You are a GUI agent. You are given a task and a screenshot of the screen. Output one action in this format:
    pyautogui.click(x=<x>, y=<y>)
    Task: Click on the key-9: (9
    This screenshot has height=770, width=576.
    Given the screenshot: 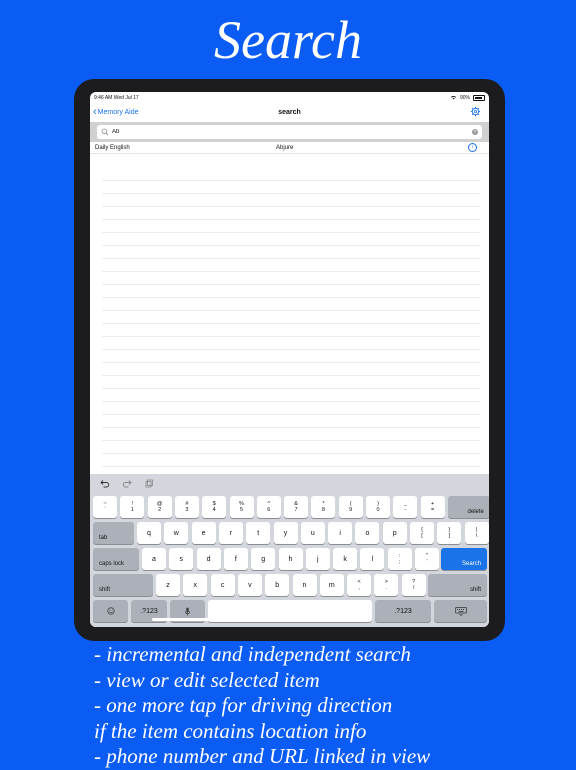 What is the action you would take?
    pyautogui.click(x=350, y=507)
    